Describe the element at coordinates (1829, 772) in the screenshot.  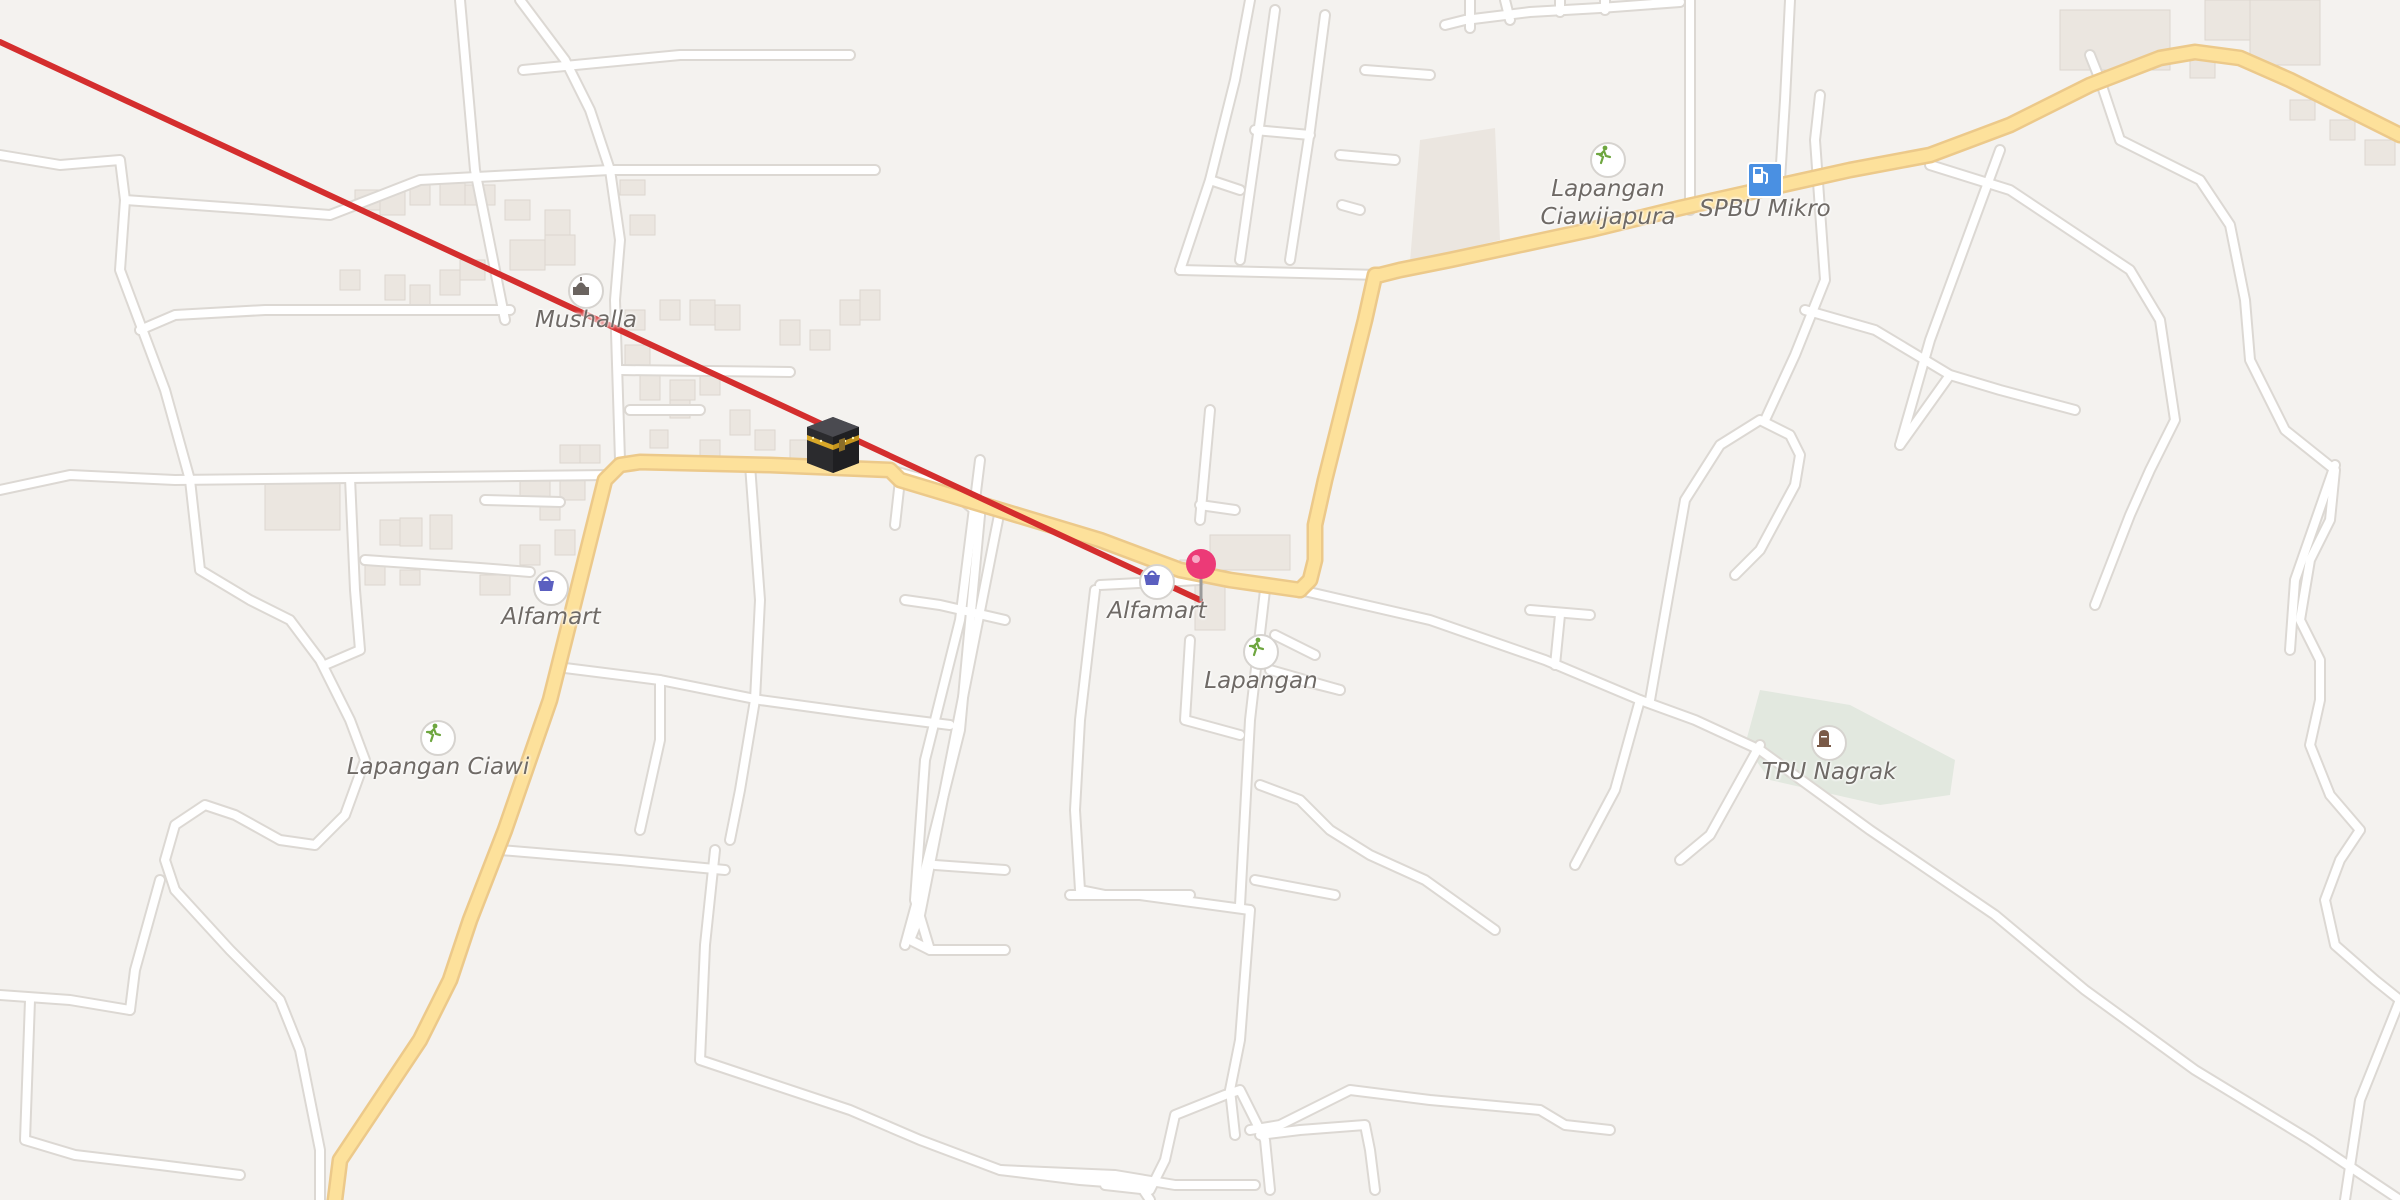
I see `tpu-nagrak-label: TPU Nagrak` at that location.